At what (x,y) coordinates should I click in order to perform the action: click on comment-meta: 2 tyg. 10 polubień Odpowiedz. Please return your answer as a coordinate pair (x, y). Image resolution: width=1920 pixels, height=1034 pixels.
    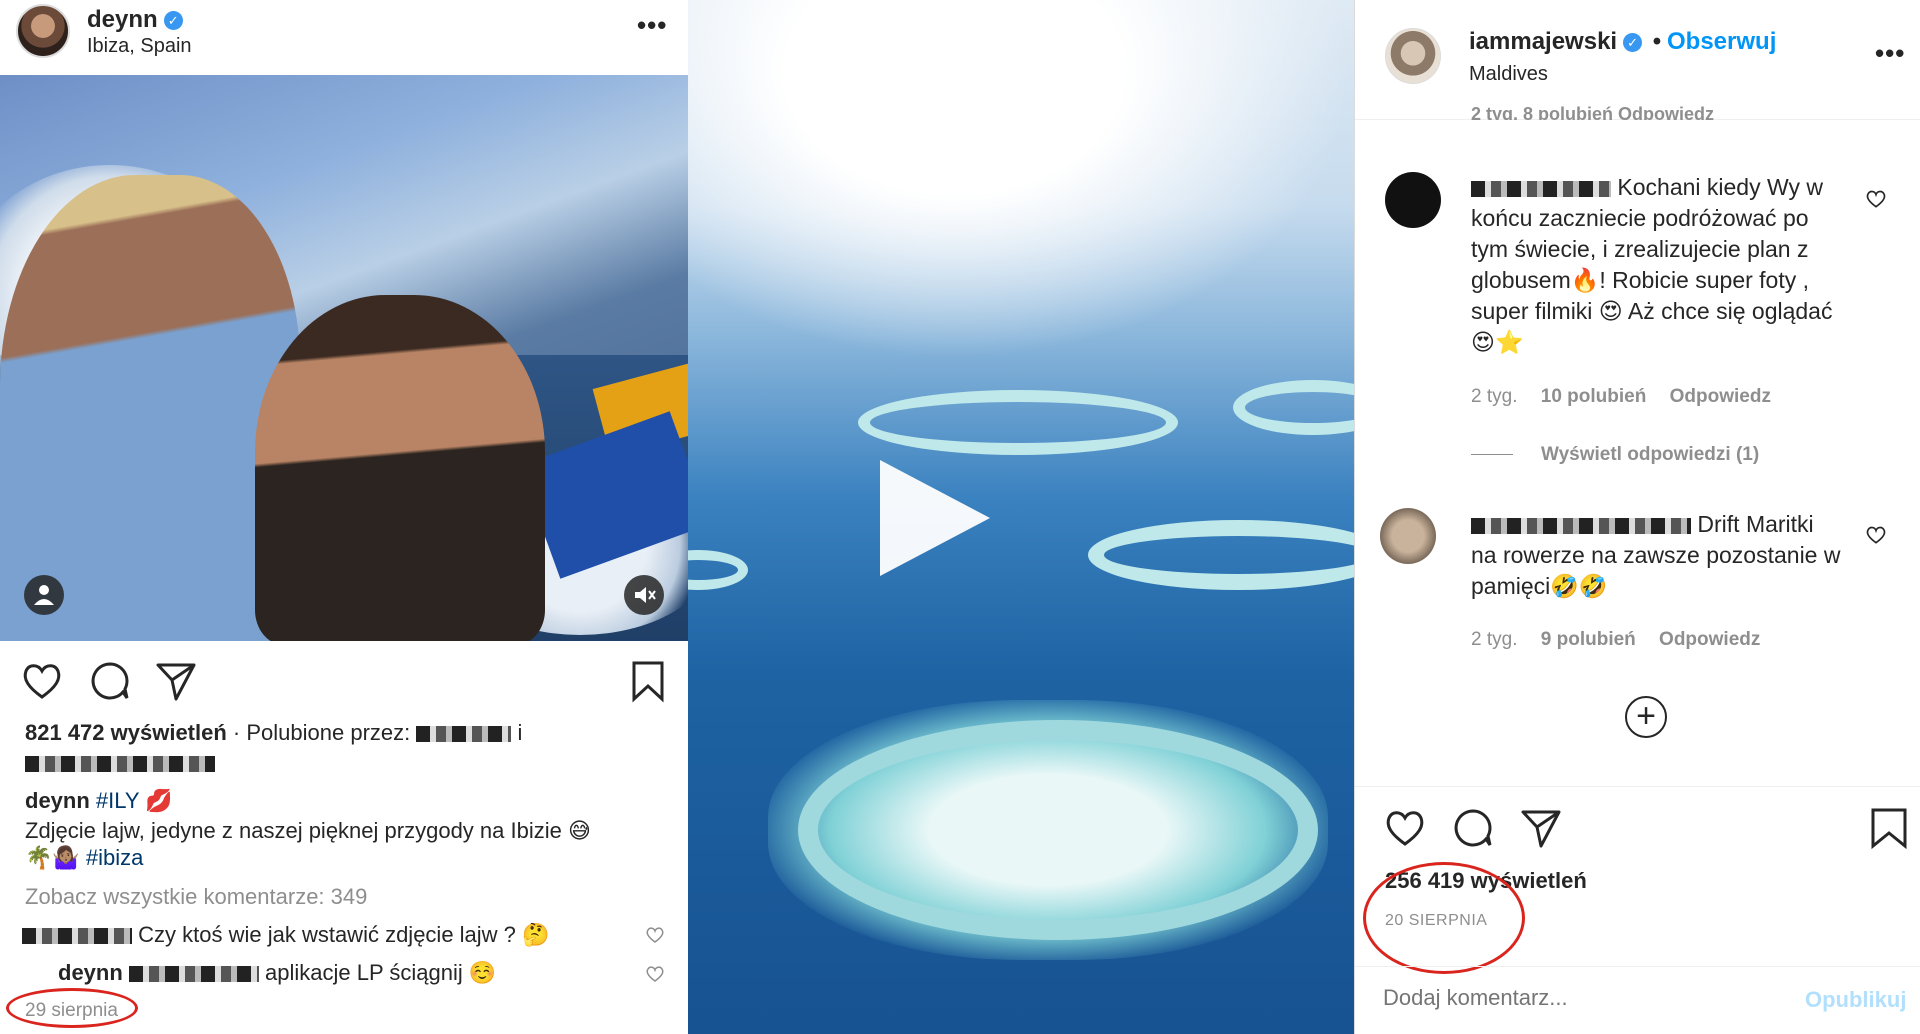
    Looking at the image, I should click on (1630, 397).